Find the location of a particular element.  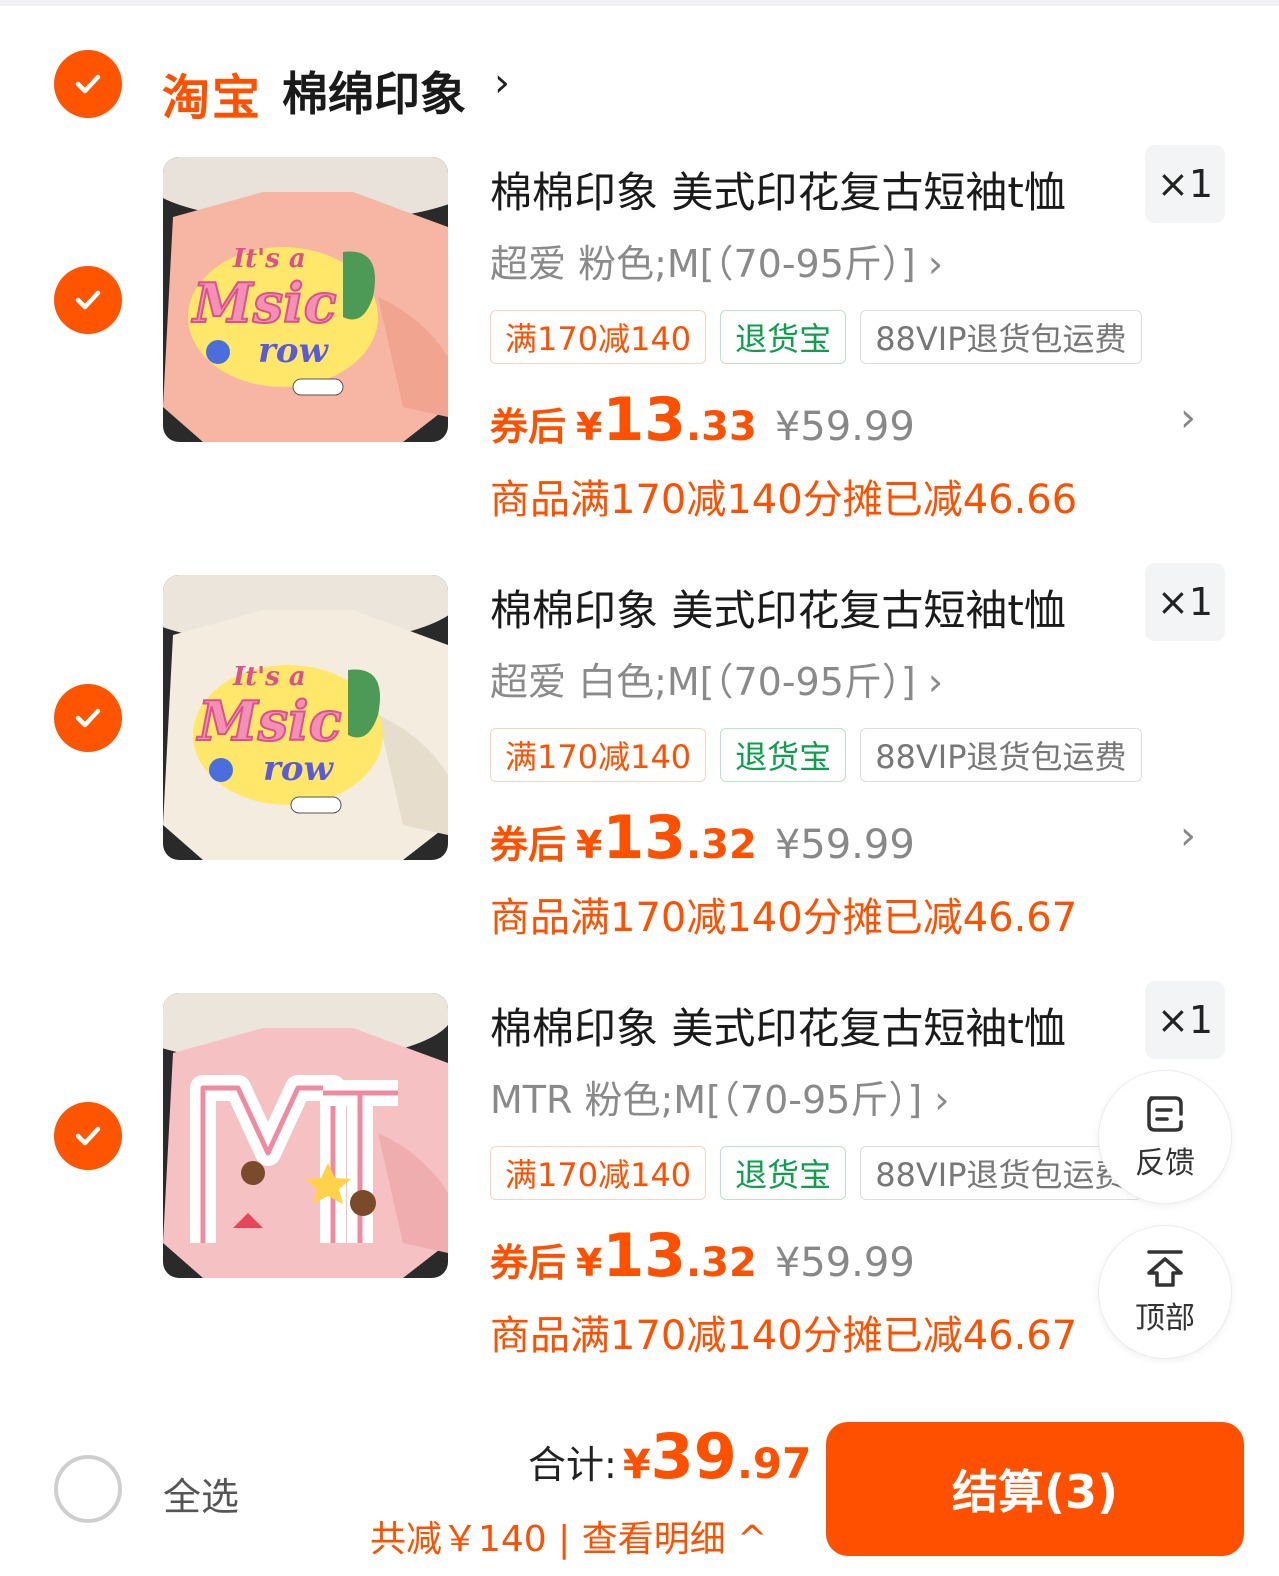

feedback-label: 反馈 is located at coordinates (1165, 1163).